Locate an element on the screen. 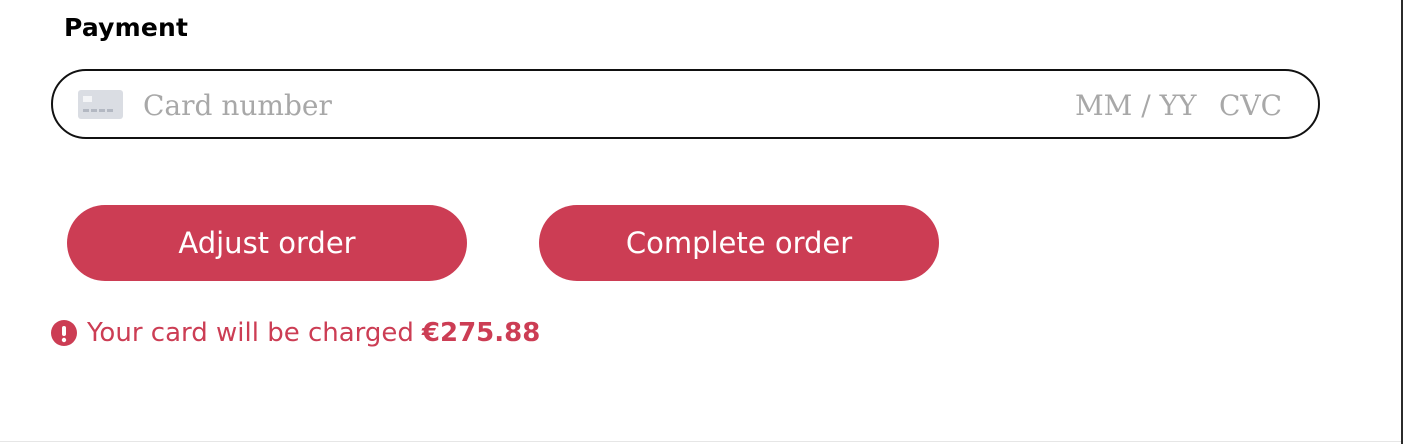  credit-card-icon is located at coordinates (100, 104).